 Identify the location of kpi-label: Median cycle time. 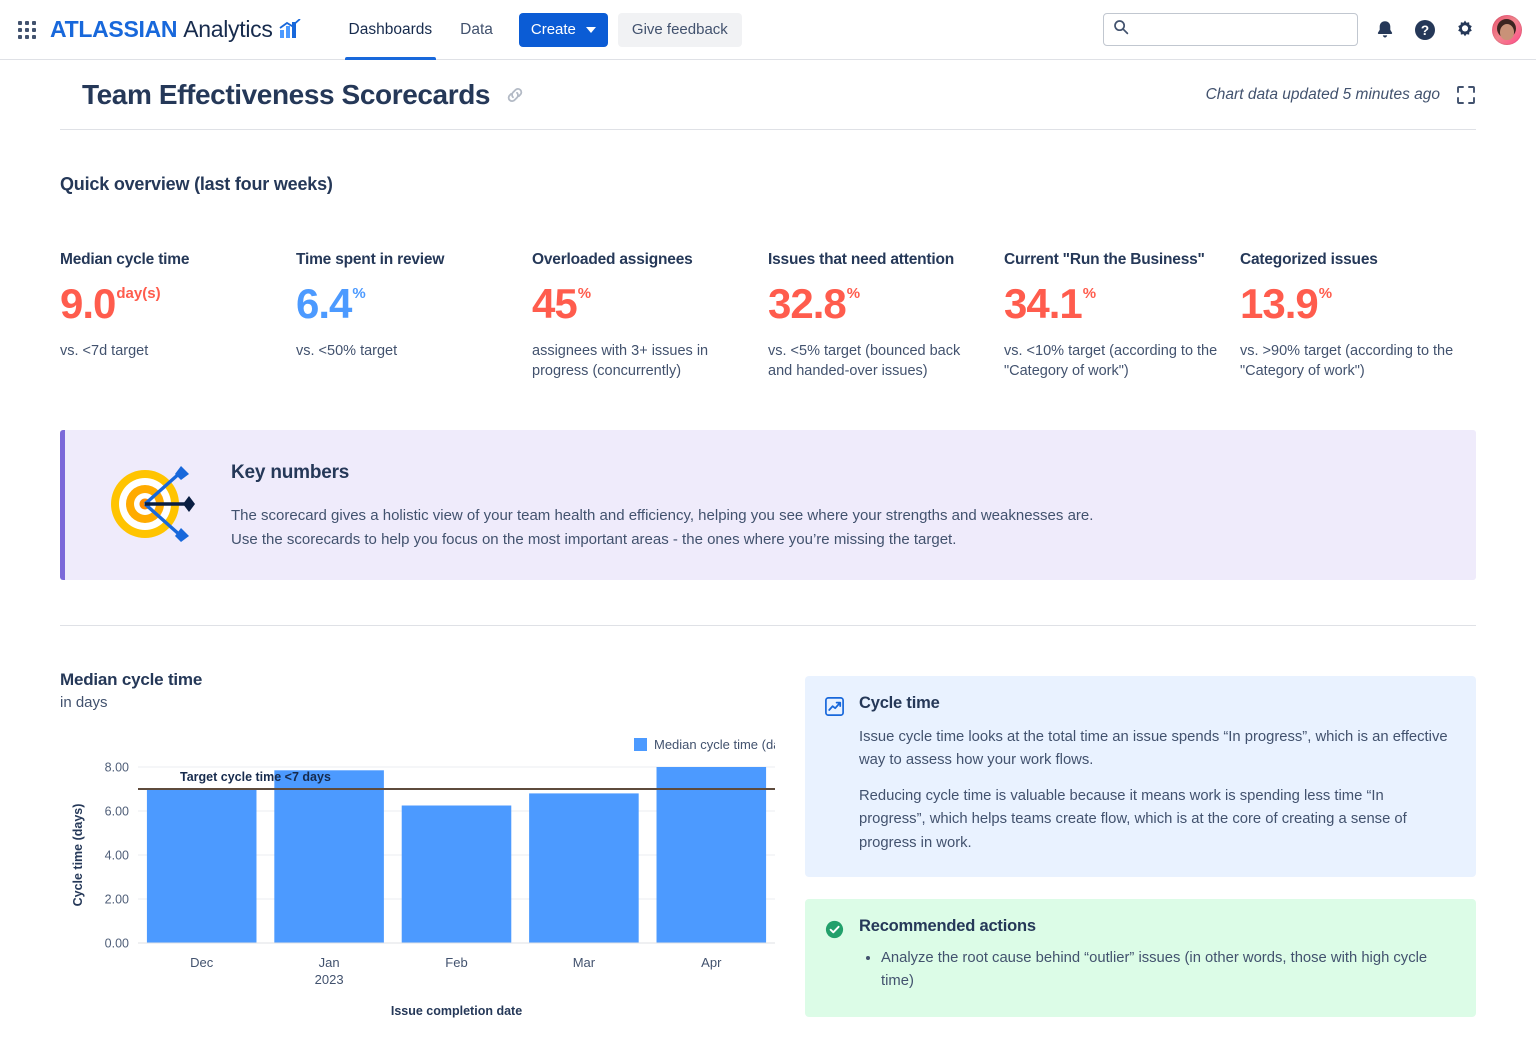
(125, 259).